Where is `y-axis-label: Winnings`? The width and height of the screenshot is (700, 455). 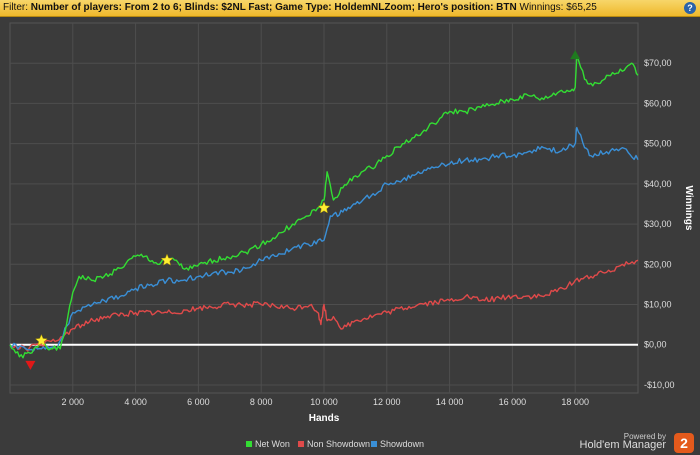
y-axis-label: Winnings is located at coordinates (688, 208).